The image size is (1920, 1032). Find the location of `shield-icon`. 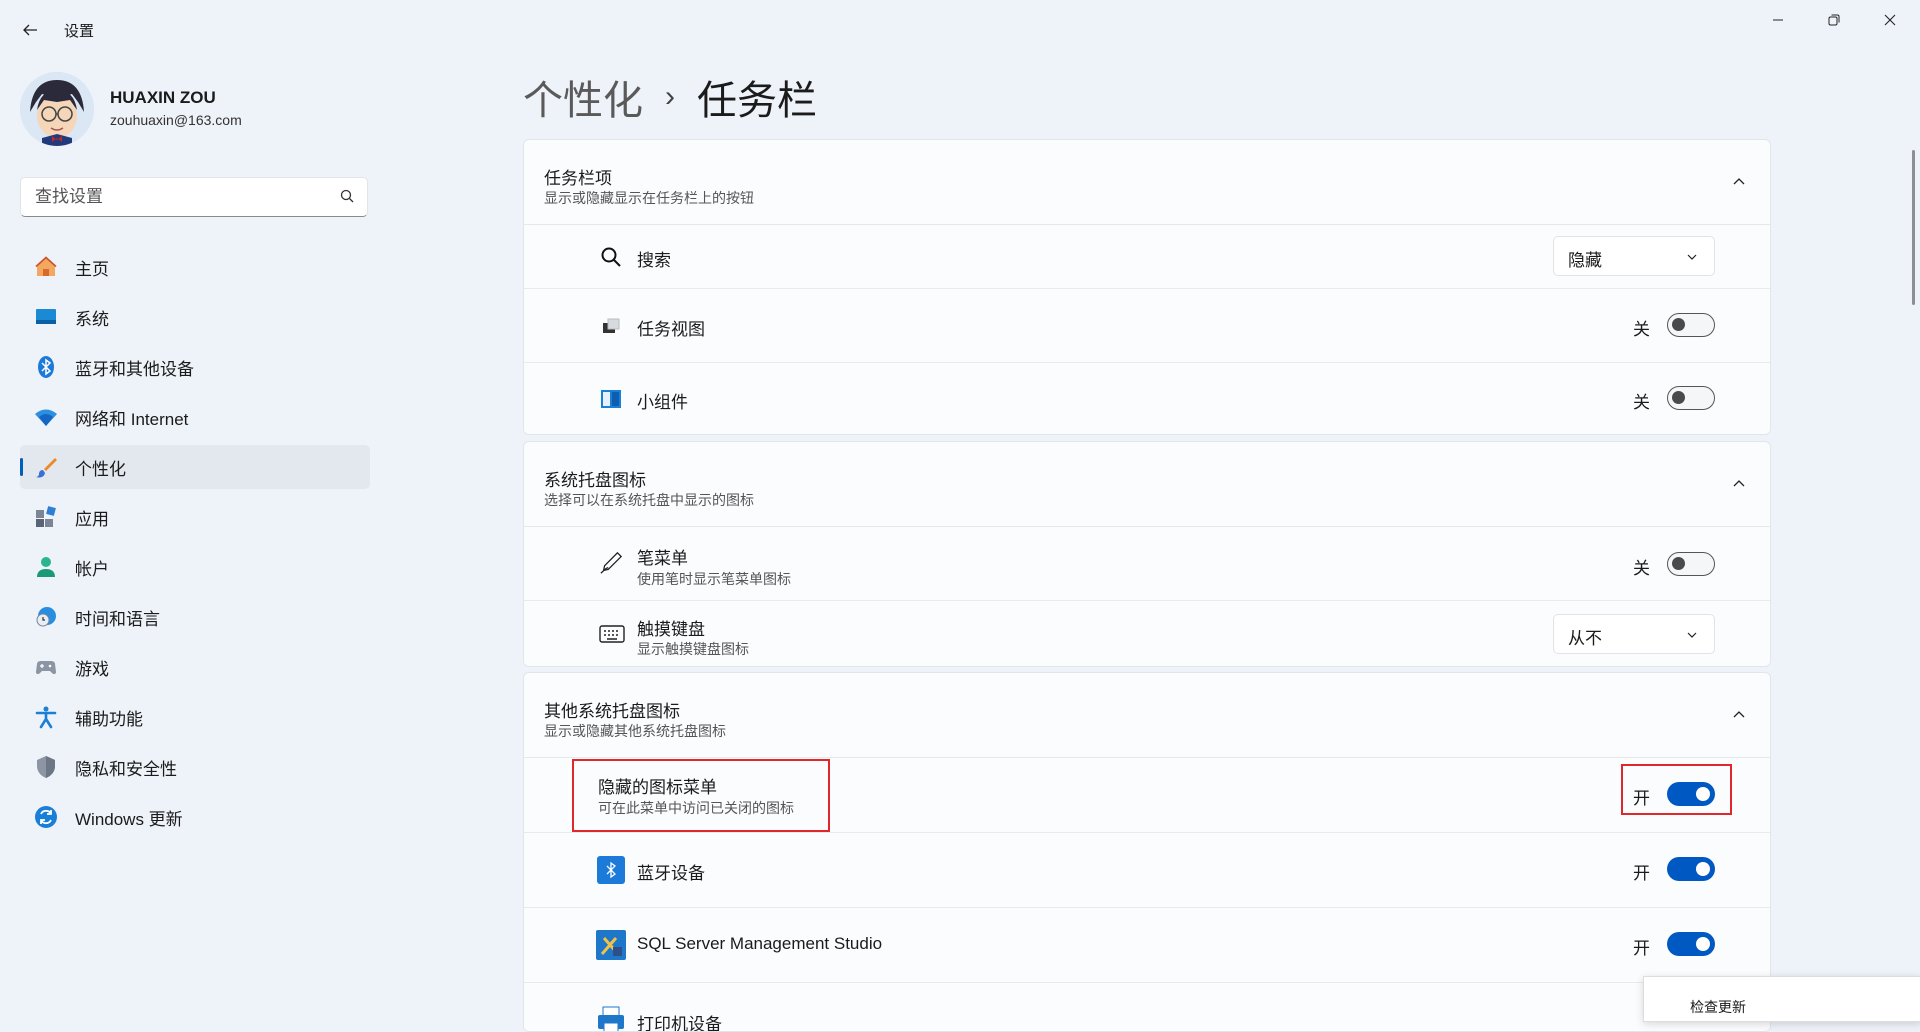

shield-icon is located at coordinates (46, 767).